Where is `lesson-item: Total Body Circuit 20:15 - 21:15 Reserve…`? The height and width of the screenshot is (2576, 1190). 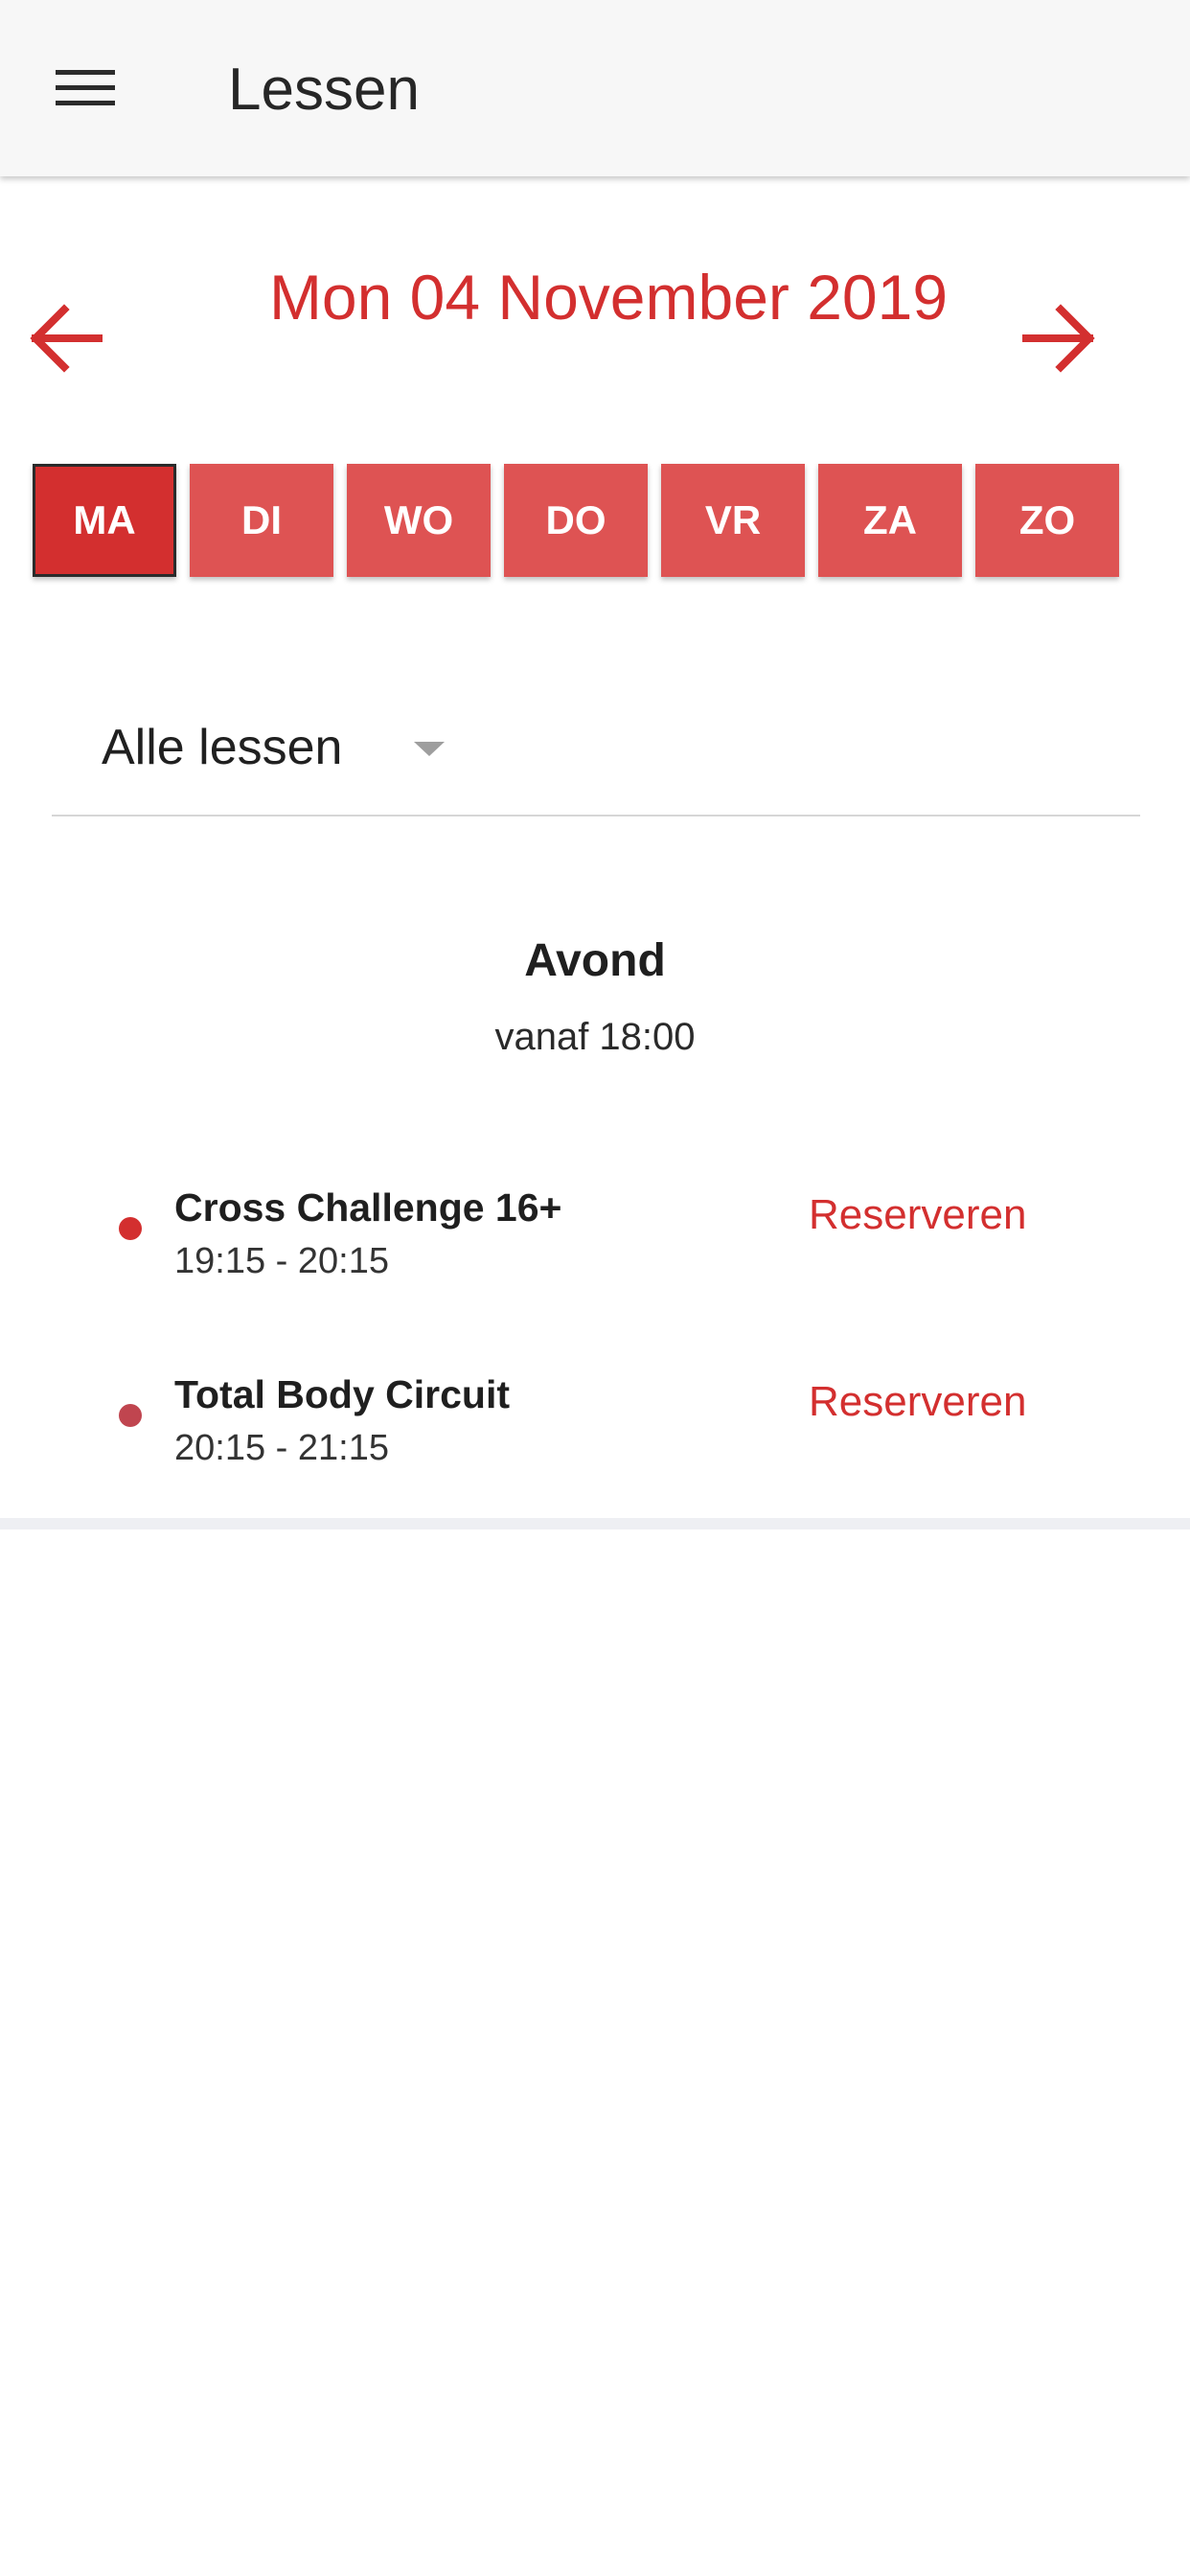 lesson-item: Total Body Circuit 20:15 - 21:15 Reserve… is located at coordinates (595, 1428).